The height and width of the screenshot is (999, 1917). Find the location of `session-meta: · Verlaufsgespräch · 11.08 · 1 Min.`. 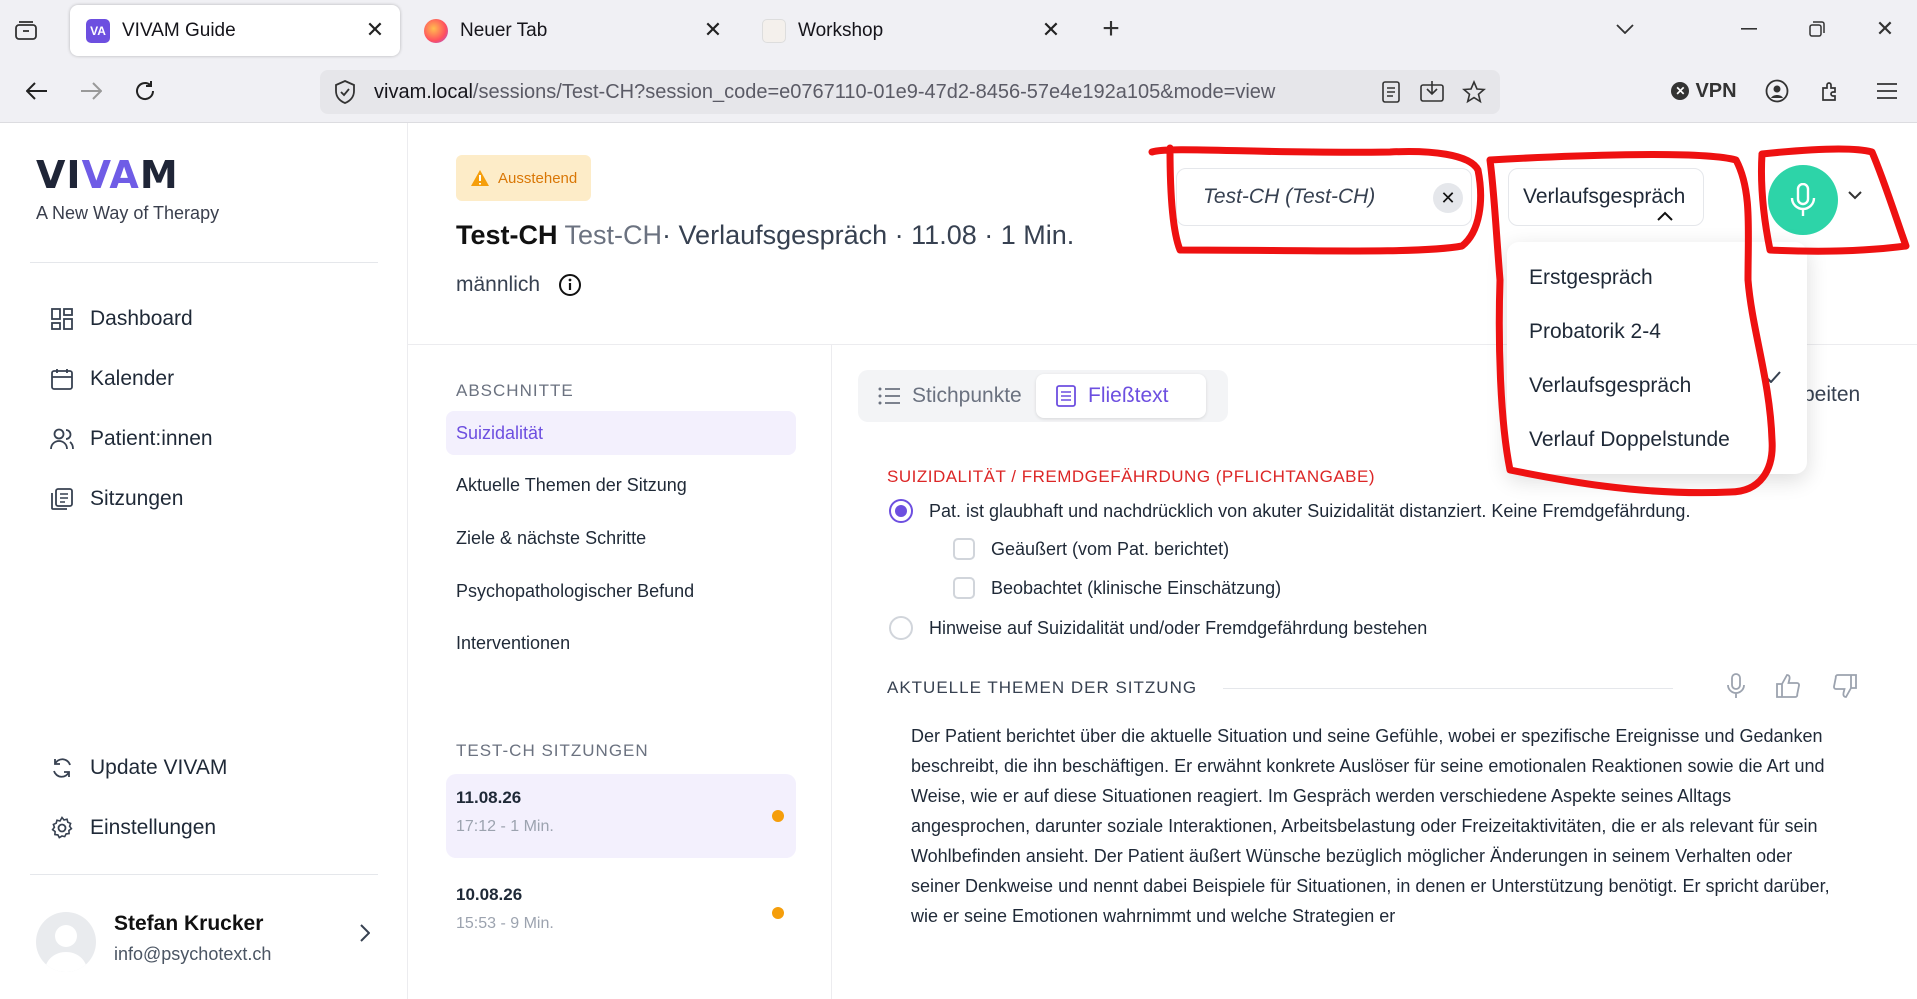

session-meta: · Verlaufsgespräch · 11.08 · 1 Min. is located at coordinates (868, 235).